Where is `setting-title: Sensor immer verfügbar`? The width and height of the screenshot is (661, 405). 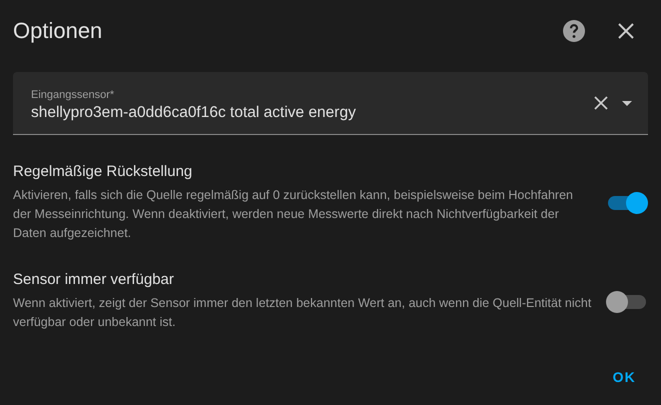 setting-title: Sensor immer verfügbar is located at coordinates (94, 279).